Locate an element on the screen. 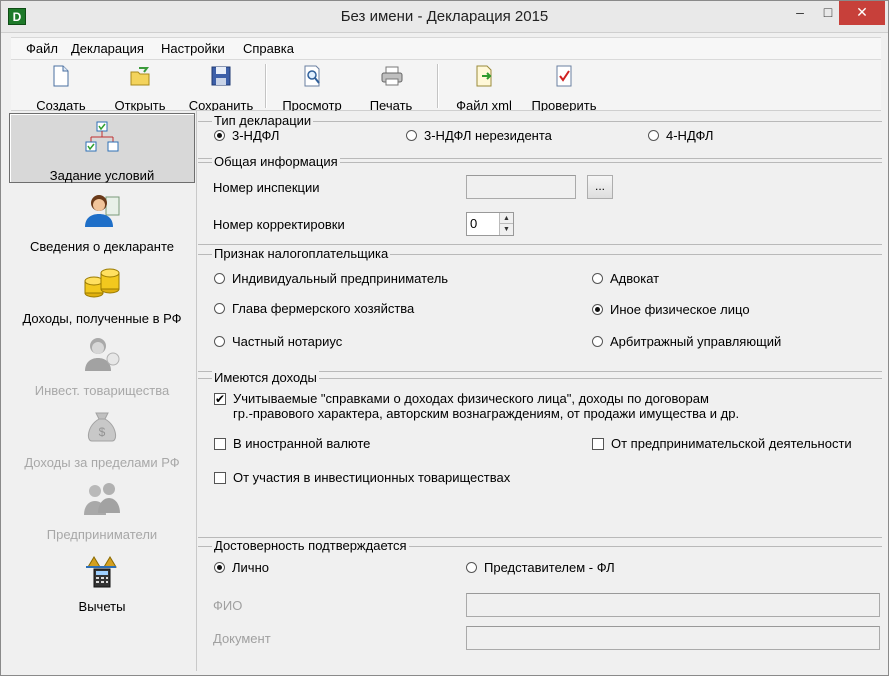  radio-3ndfl: 3-НДФЛ is located at coordinates (246, 135).